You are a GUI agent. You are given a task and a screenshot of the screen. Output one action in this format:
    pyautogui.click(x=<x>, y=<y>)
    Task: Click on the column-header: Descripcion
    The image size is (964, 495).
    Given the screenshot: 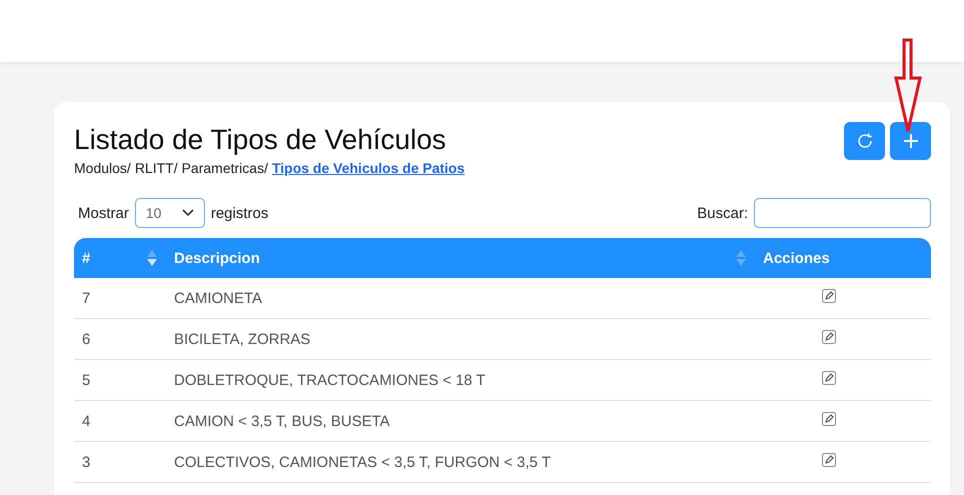 What is the action you would take?
    pyautogui.click(x=217, y=258)
    